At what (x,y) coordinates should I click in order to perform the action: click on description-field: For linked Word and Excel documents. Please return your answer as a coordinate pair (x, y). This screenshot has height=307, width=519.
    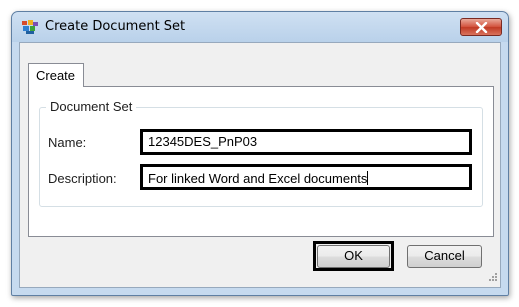
    Looking at the image, I should click on (306, 177).